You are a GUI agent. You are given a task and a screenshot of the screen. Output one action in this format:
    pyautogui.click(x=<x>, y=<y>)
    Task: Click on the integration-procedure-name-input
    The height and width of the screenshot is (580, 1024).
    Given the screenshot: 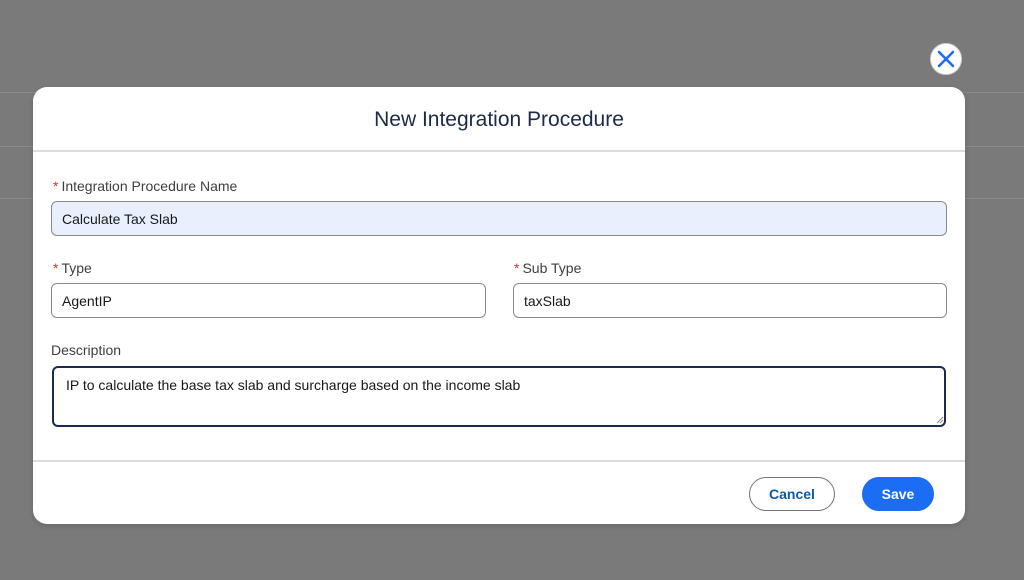 What is the action you would take?
    pyautogui.click(x=499, y=218)
    